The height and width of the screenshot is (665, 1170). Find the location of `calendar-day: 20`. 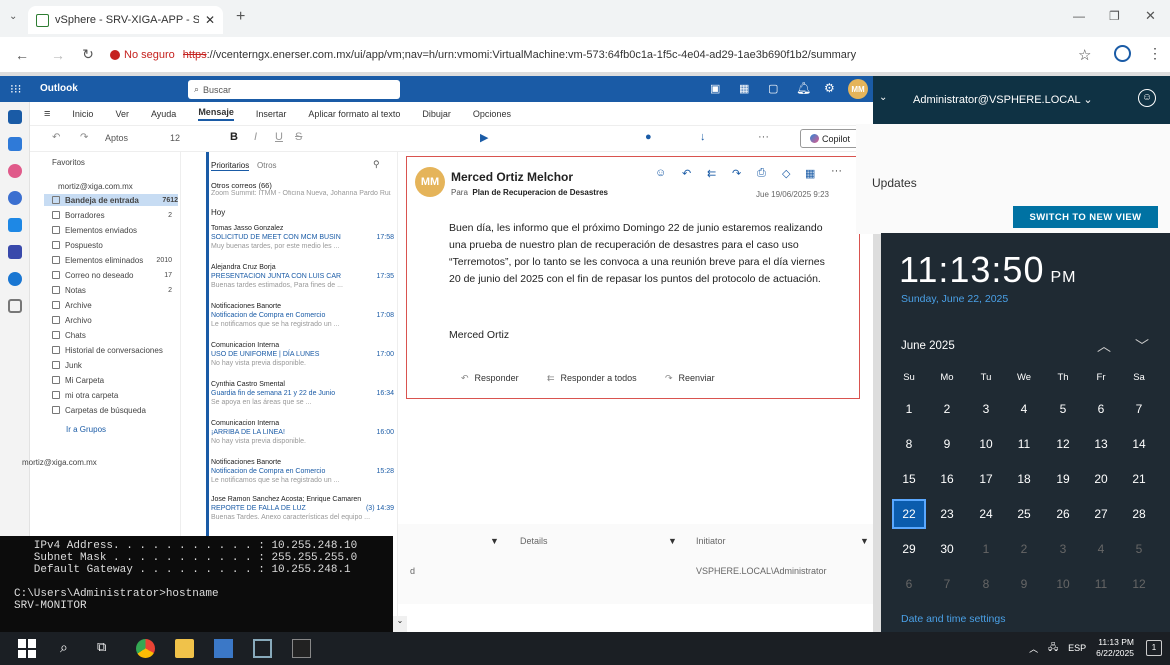

calendar-day: 20 is located at coordinates (1101, 479).